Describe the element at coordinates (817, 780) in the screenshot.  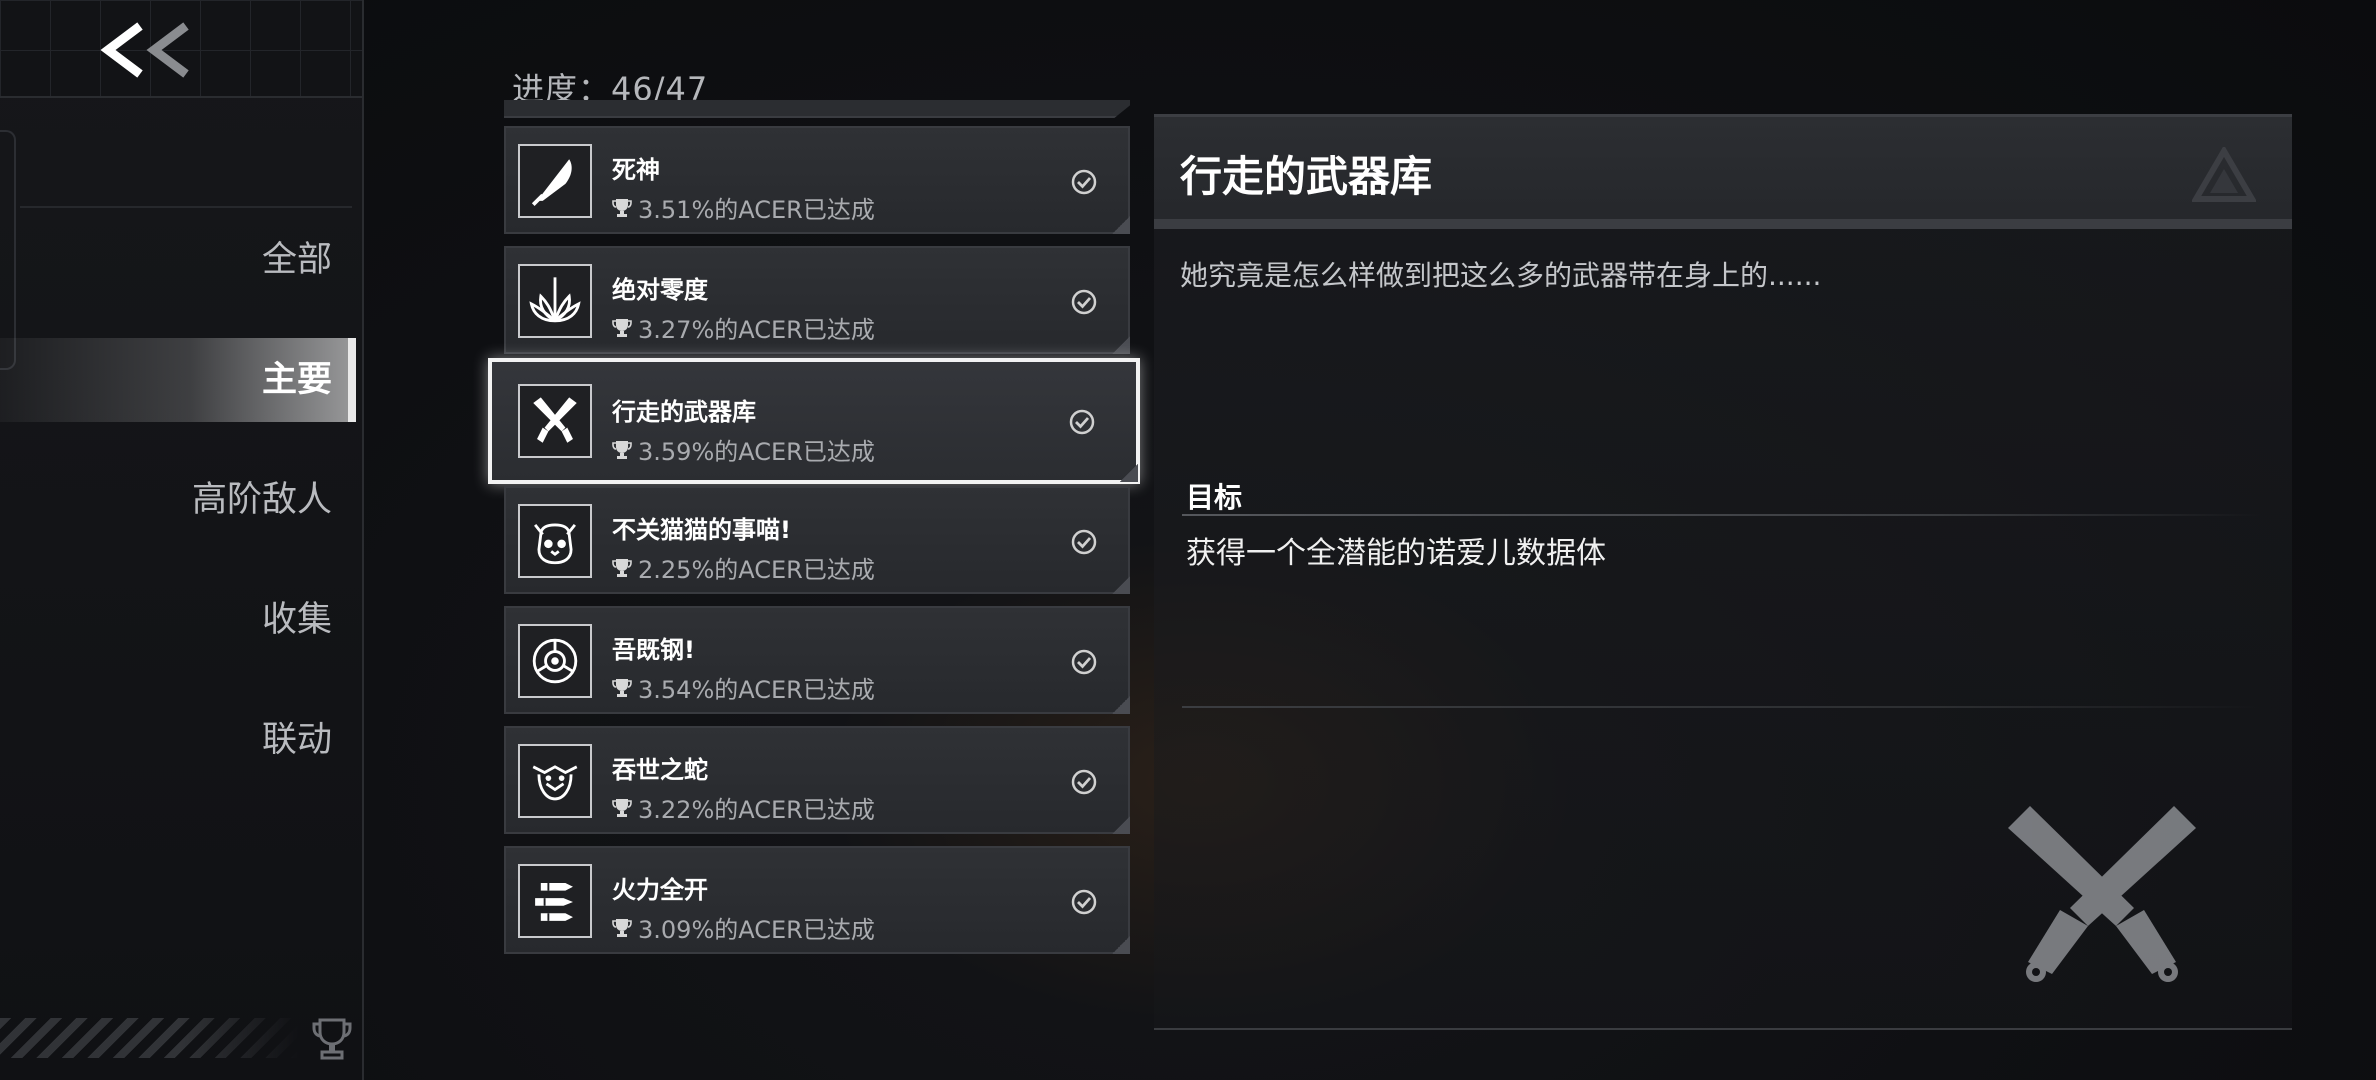
I see `achievement-card: 吞世之蛇 3.22%的ACER已达成` at that location.